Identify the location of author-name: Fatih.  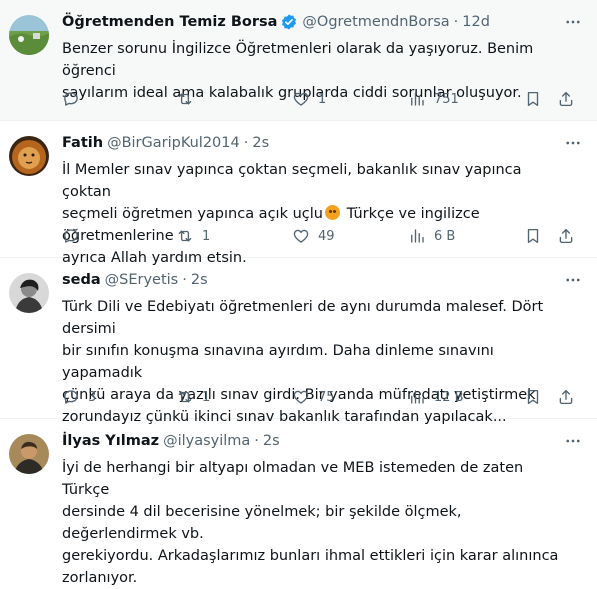
(82, 143).